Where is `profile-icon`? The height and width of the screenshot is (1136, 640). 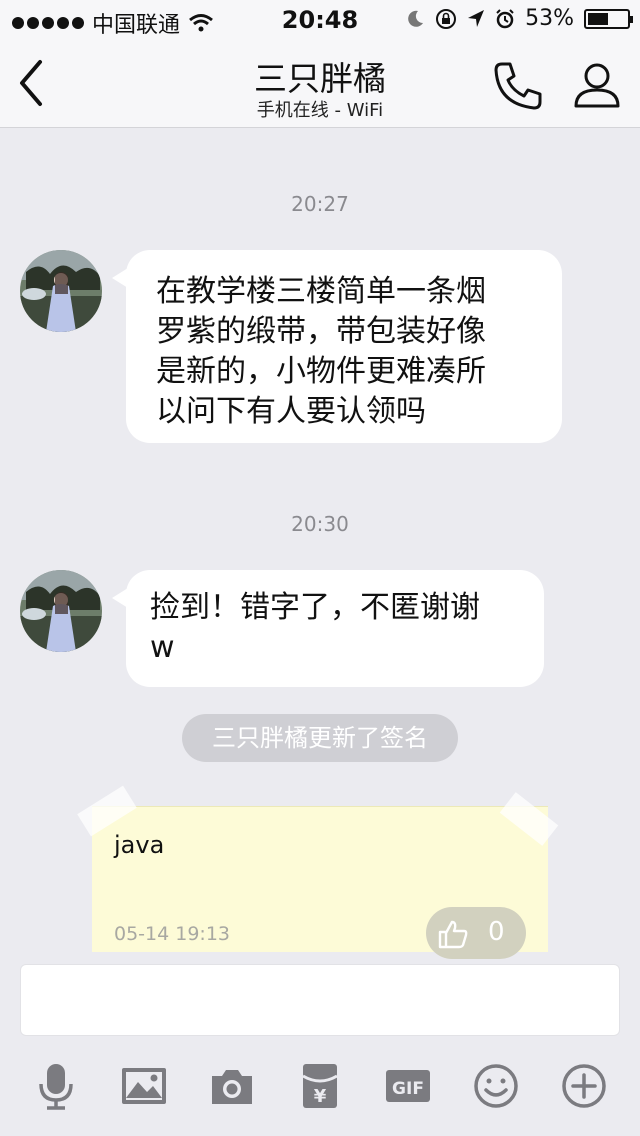
profile-icon is located at coordinates (597, 85).